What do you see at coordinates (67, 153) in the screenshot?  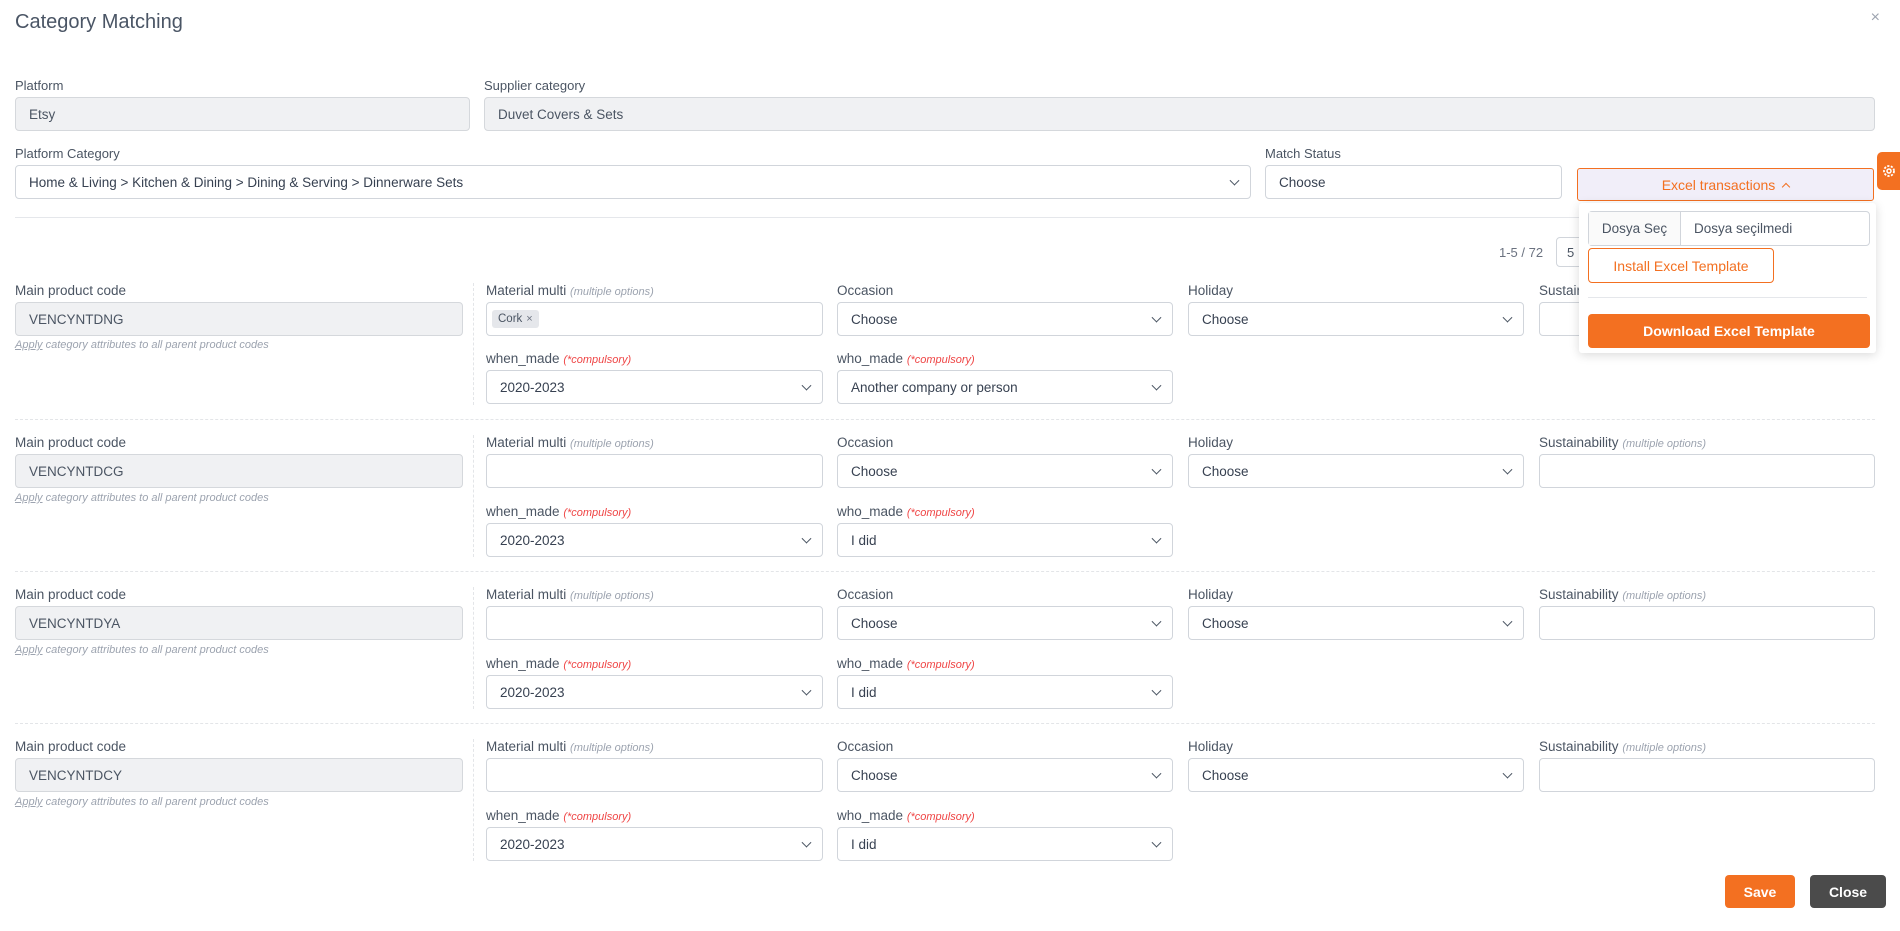 I see `platform-category-label: Platform Category` at bounding box center [67, 153].